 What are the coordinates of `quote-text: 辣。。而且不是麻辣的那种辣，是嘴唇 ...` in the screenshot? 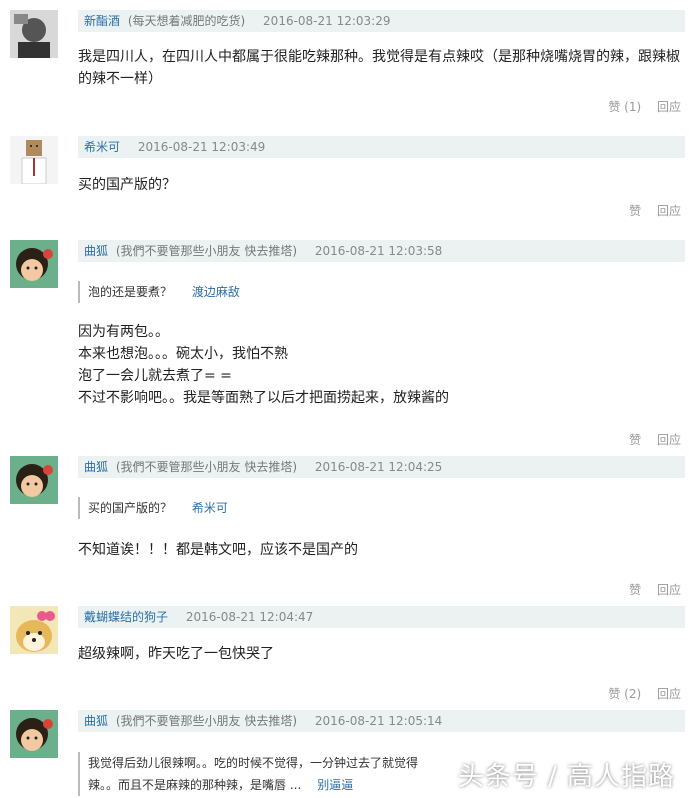 It's located at (195, 785).